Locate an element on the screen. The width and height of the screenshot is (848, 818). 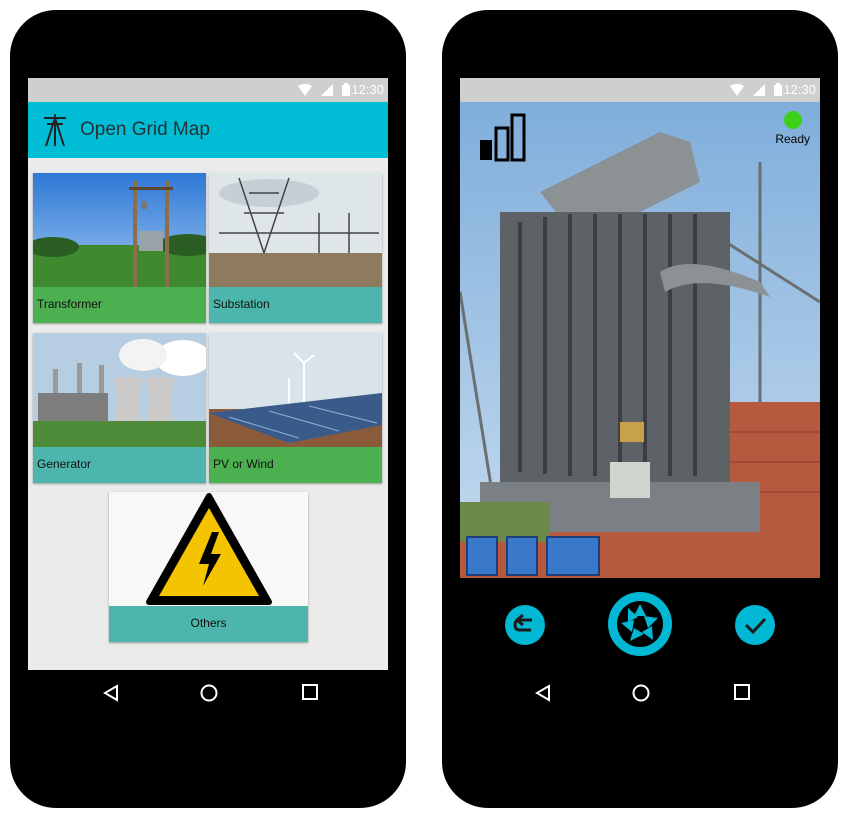
solar-wind-photo is located at coordinates (295, 390).